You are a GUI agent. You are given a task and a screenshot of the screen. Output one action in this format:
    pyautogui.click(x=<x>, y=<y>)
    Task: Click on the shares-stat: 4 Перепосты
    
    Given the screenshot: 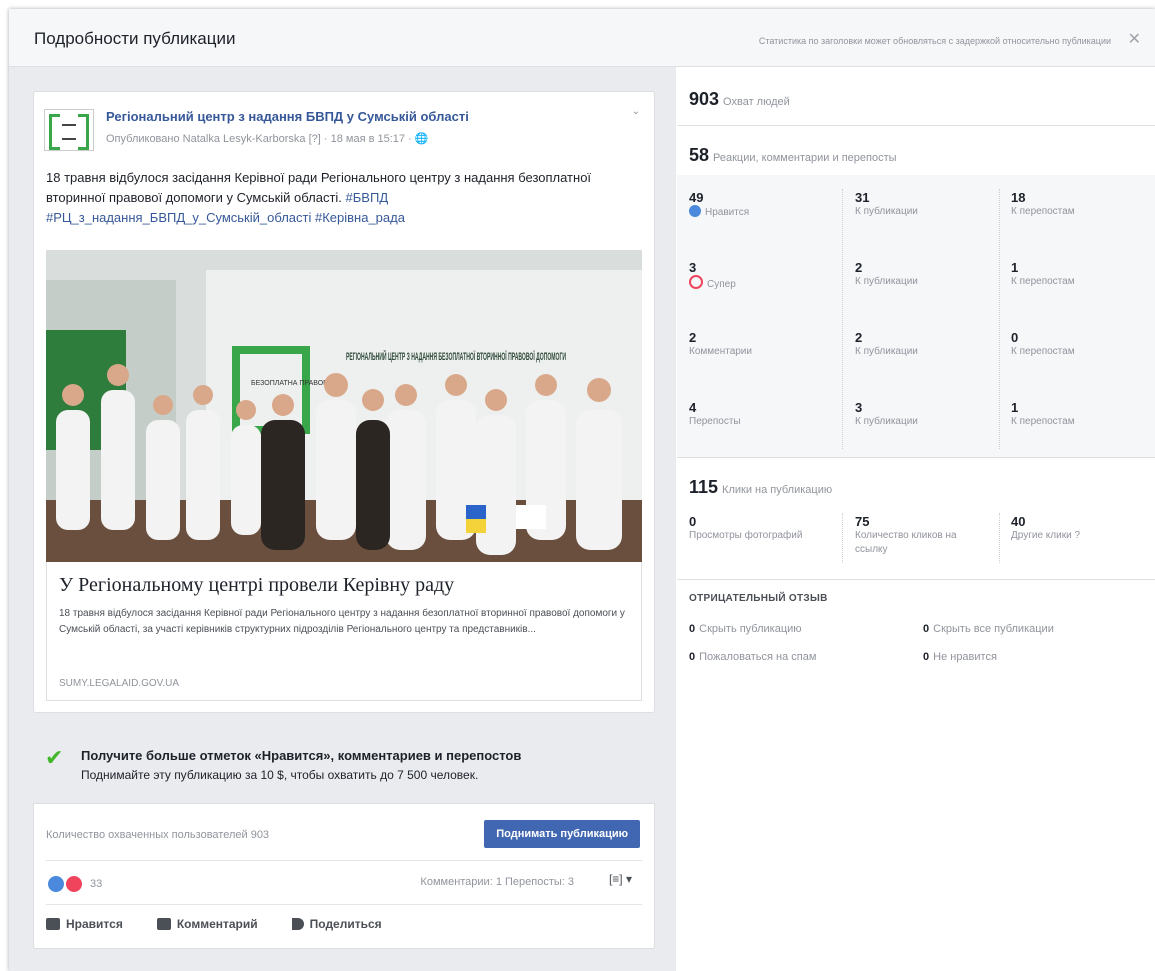 What is the action you would take?
    pyautogui.click(x=715, y=414)
    